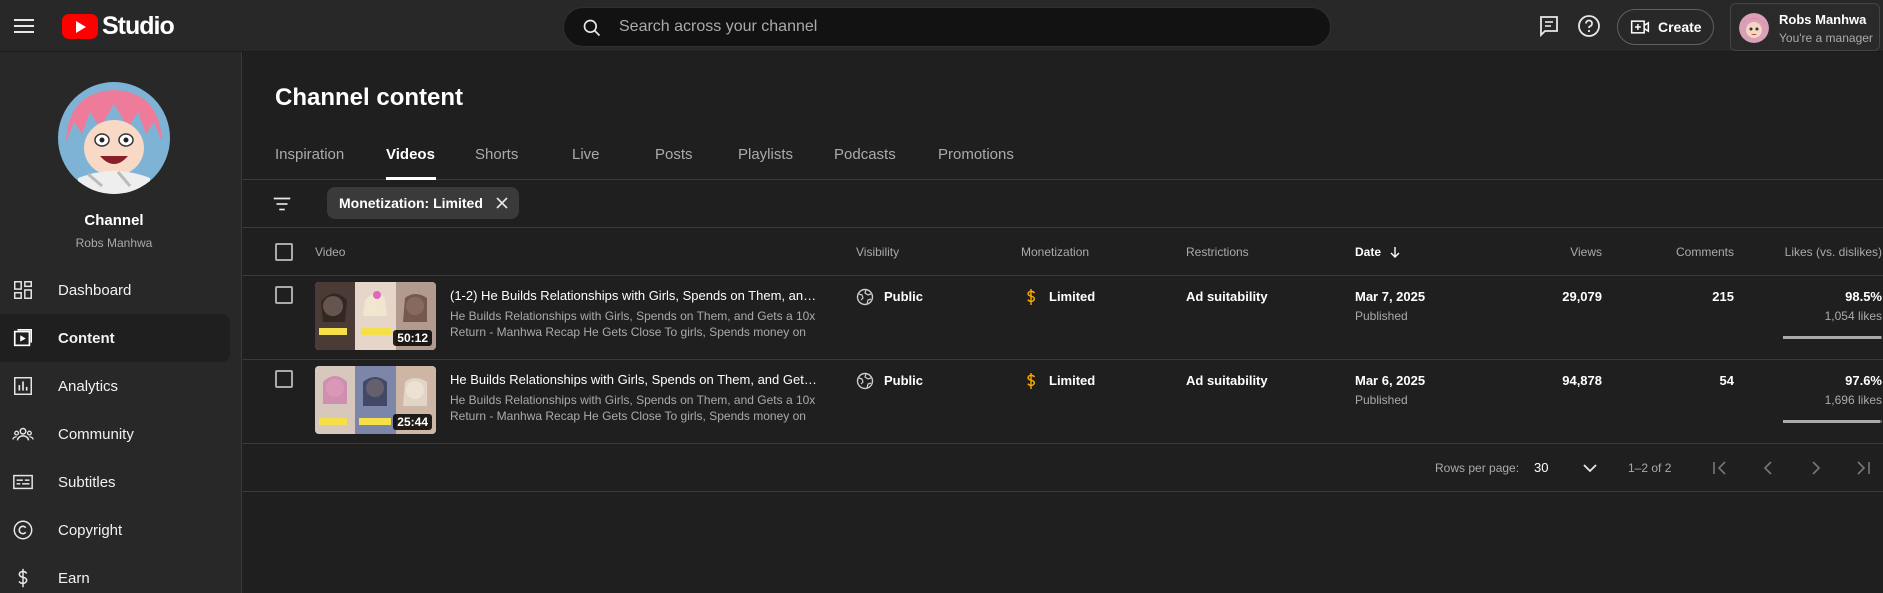 This screenshot has height=593, width=1883. What do you see at coordinates (1720, 468) in the screenshot?
I see `first-page-icon` at bounding box center [1720, 468].